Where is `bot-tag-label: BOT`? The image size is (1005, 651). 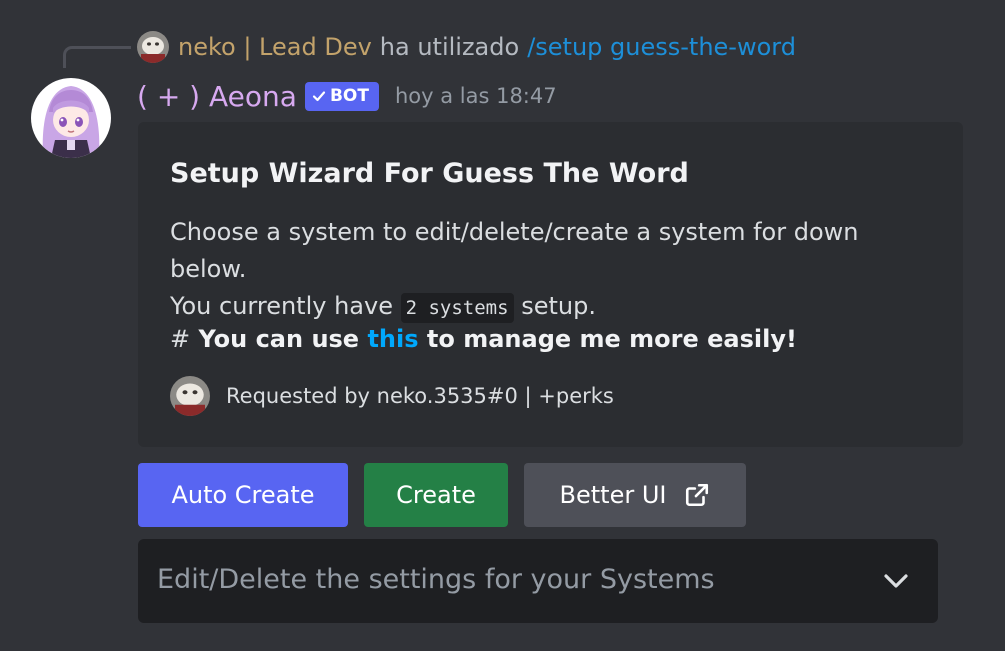 bot-tag-label: BOT is located at coordinates (349, 96).